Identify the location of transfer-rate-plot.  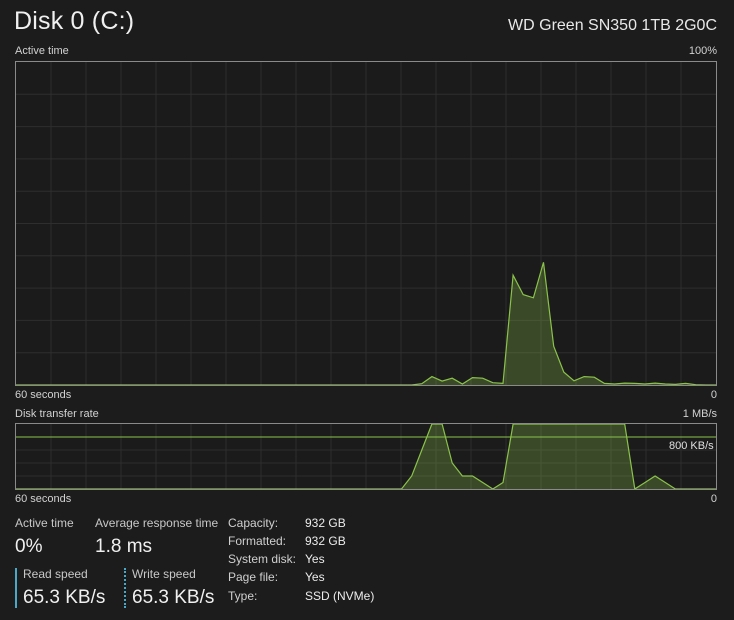
(366, 456).